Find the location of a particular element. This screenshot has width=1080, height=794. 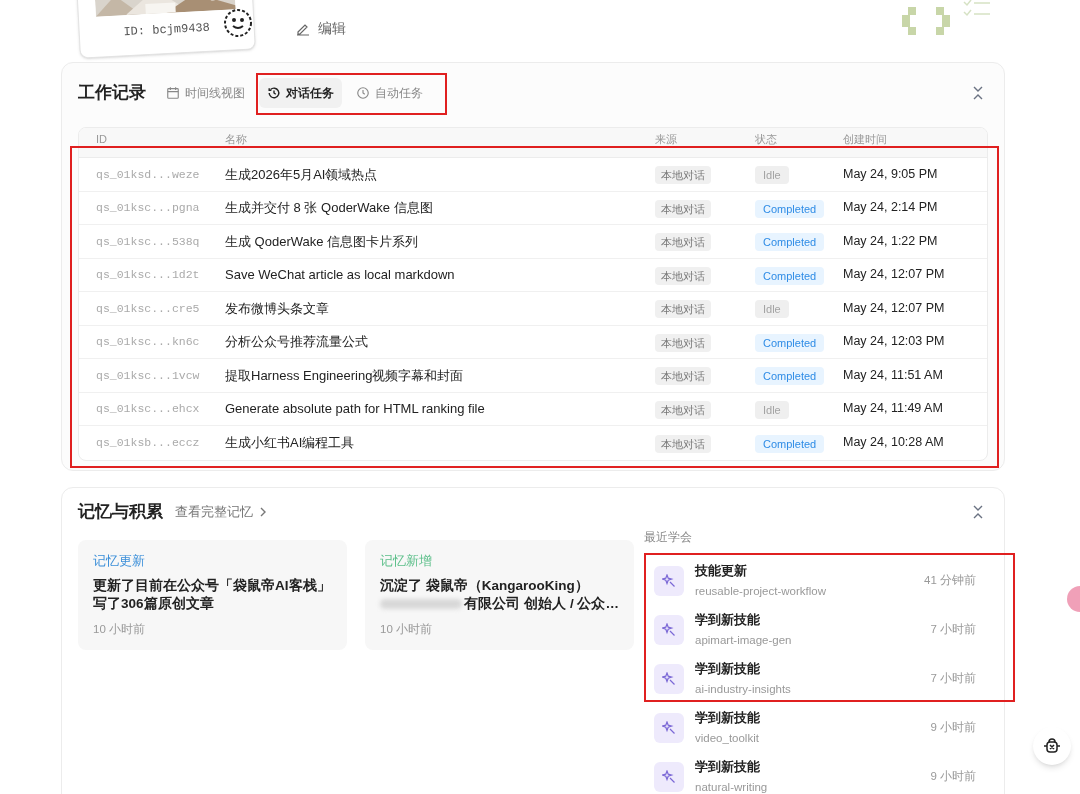

skill-name: reusable-project-workflow is located at coordinates (761, 591).